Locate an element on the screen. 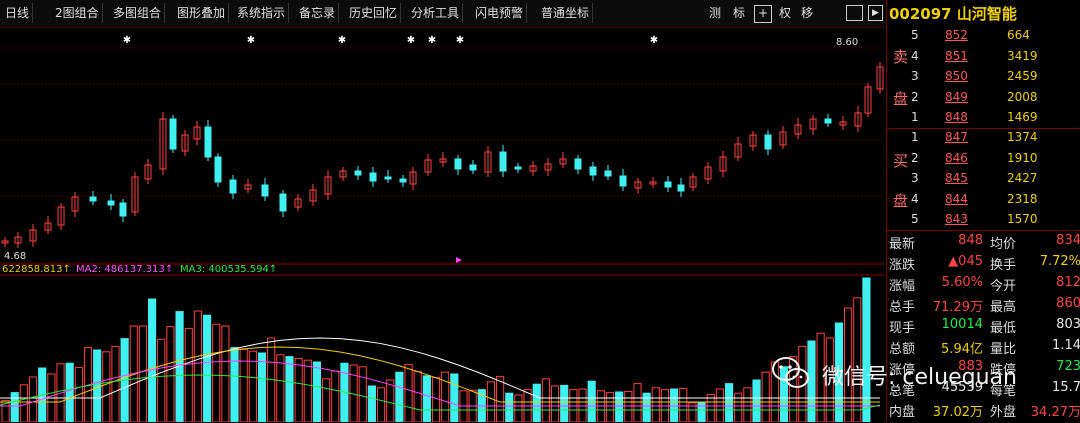 The width and height of the screenshot is (1080, 423). asks-volume: 2459 is located at coordinates (1022, 76).